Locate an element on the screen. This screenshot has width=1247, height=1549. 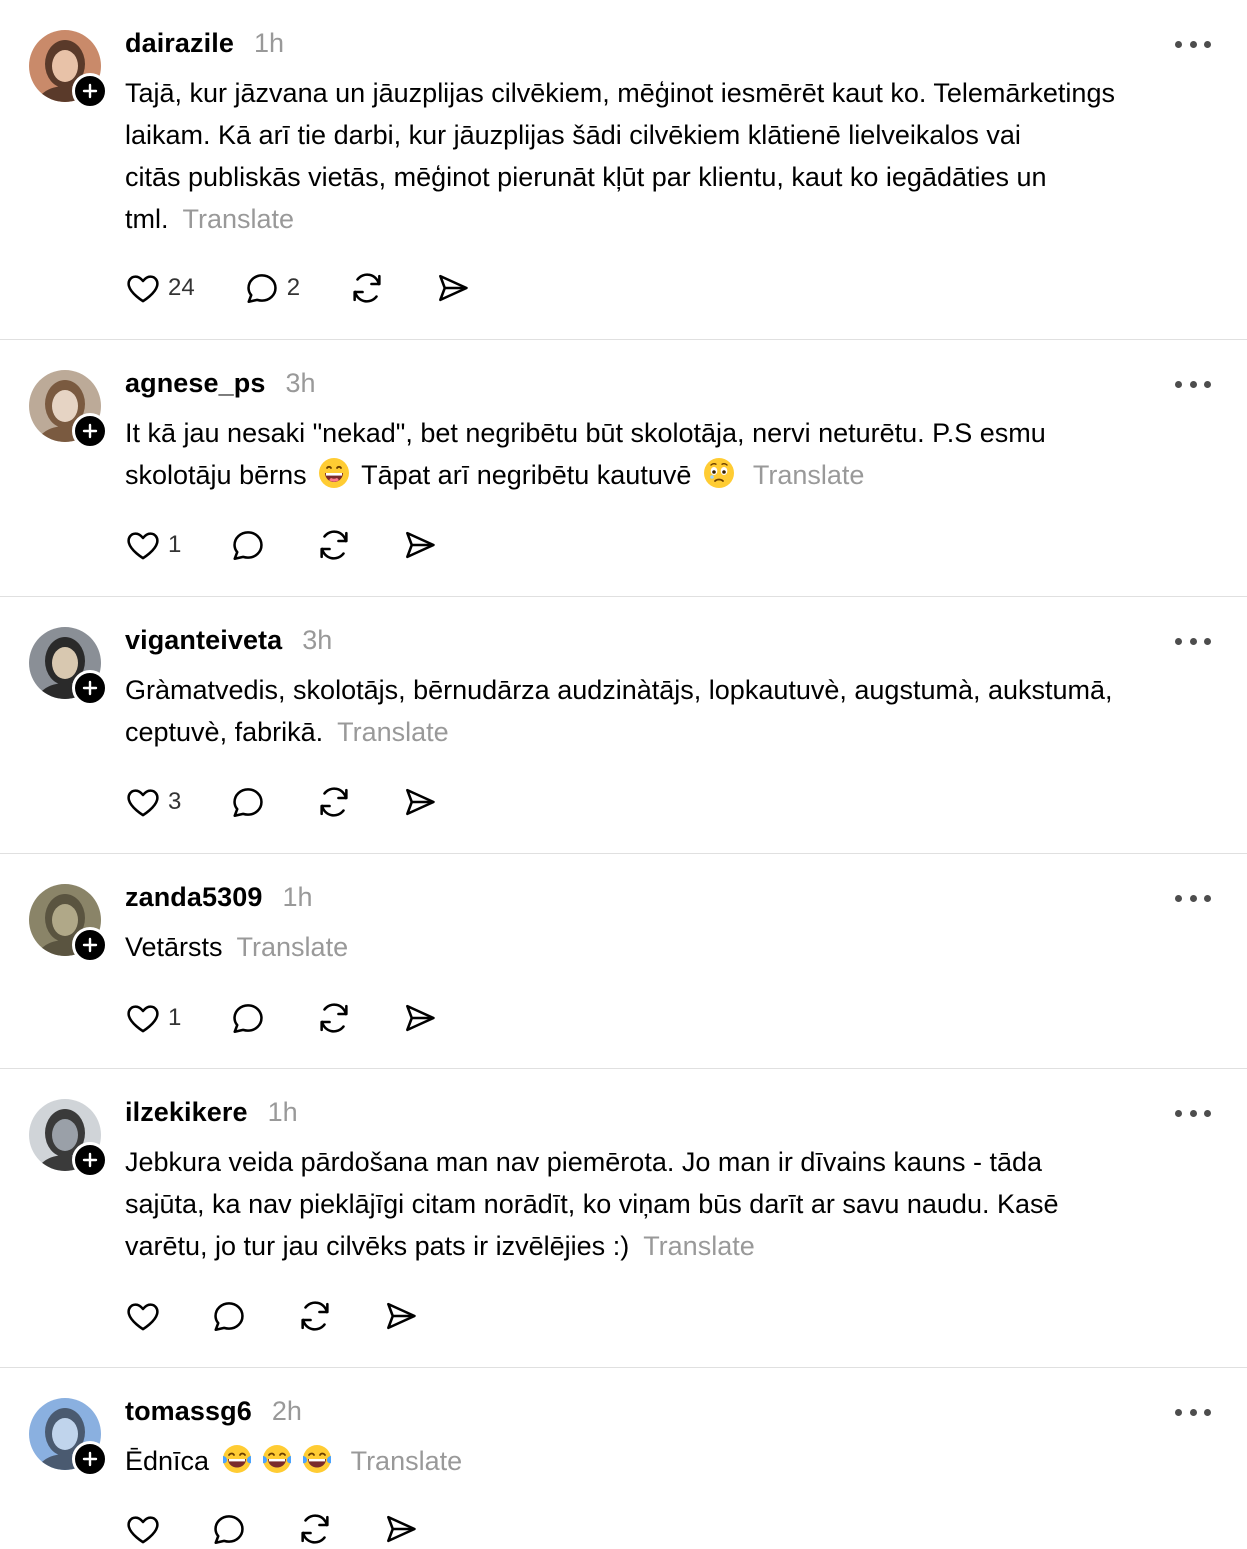
reply-button: 2 is located at coordinates (271, 288).